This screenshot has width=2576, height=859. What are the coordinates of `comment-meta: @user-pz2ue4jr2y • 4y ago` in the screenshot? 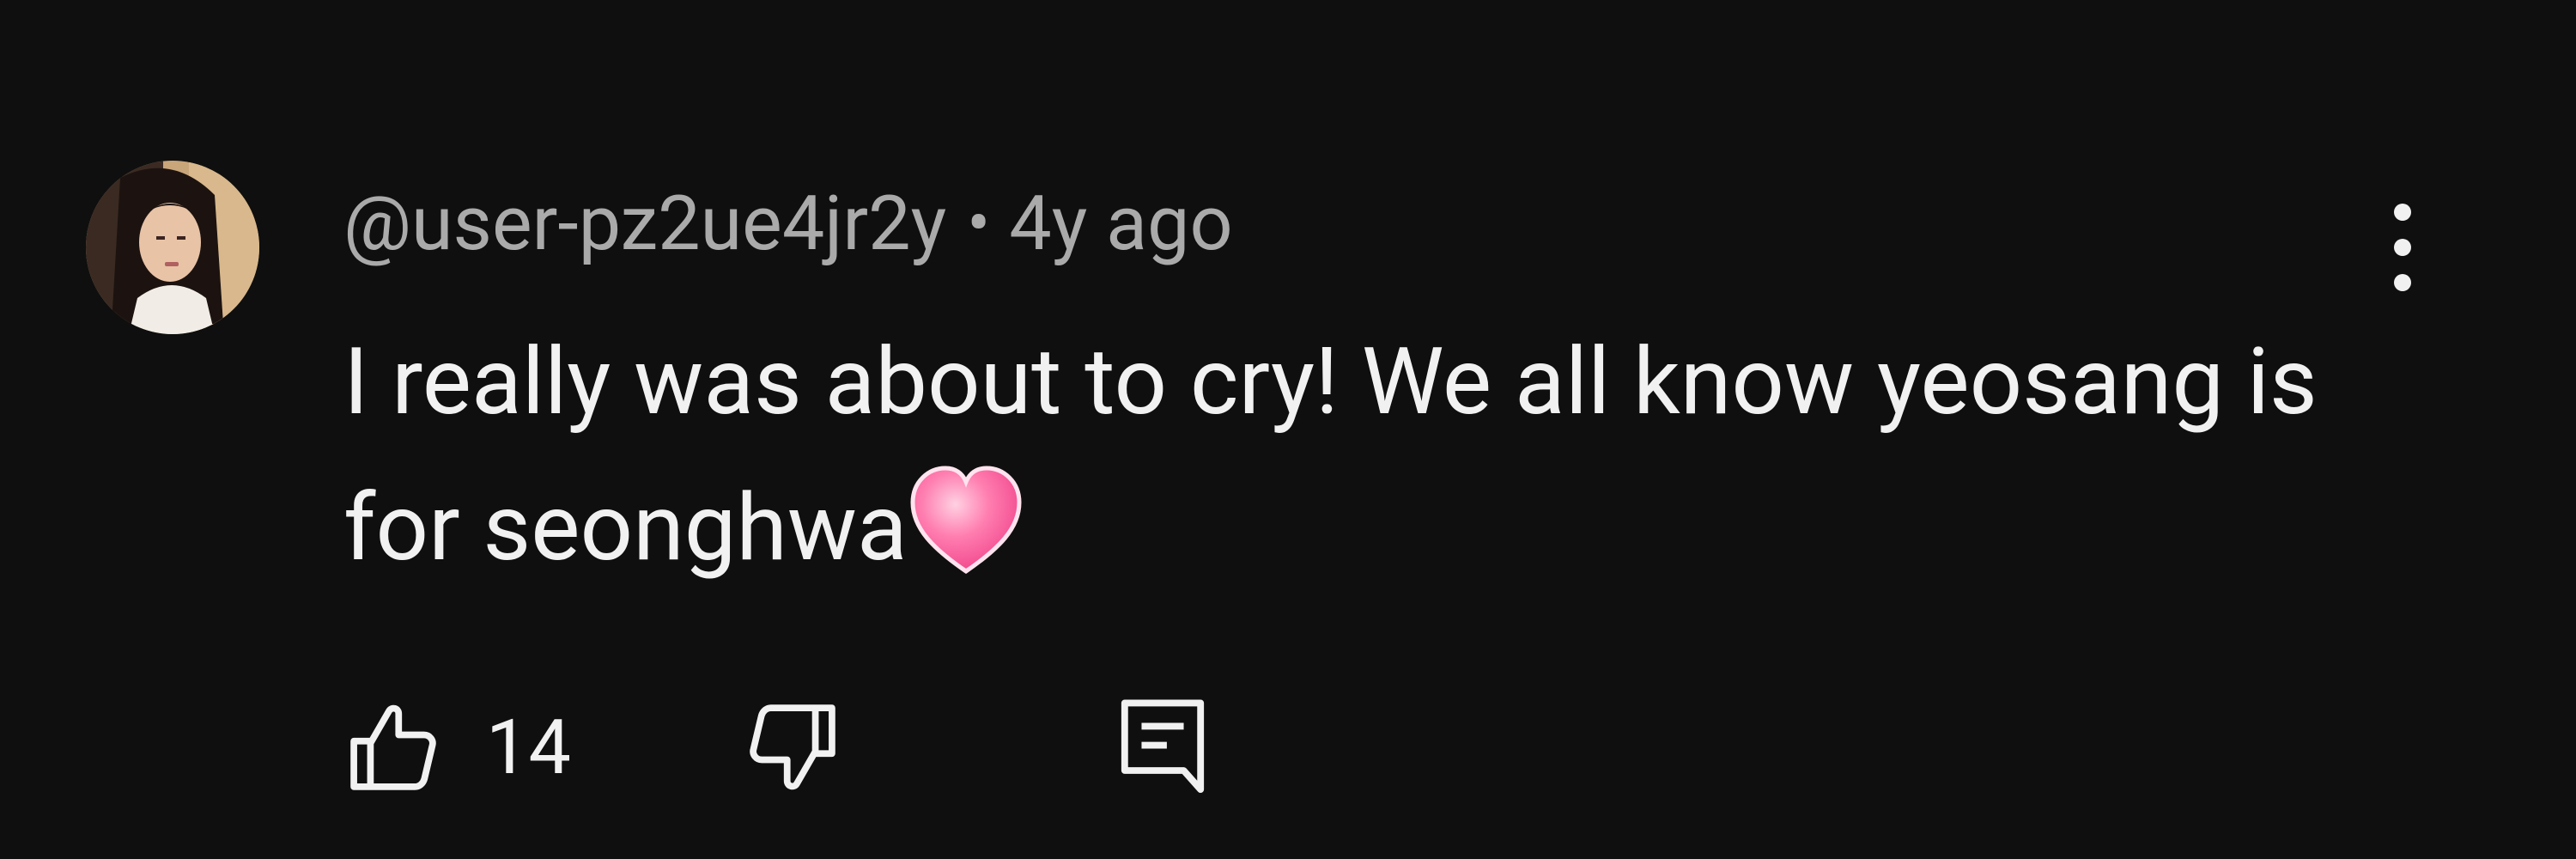 It's located at (788, 224).